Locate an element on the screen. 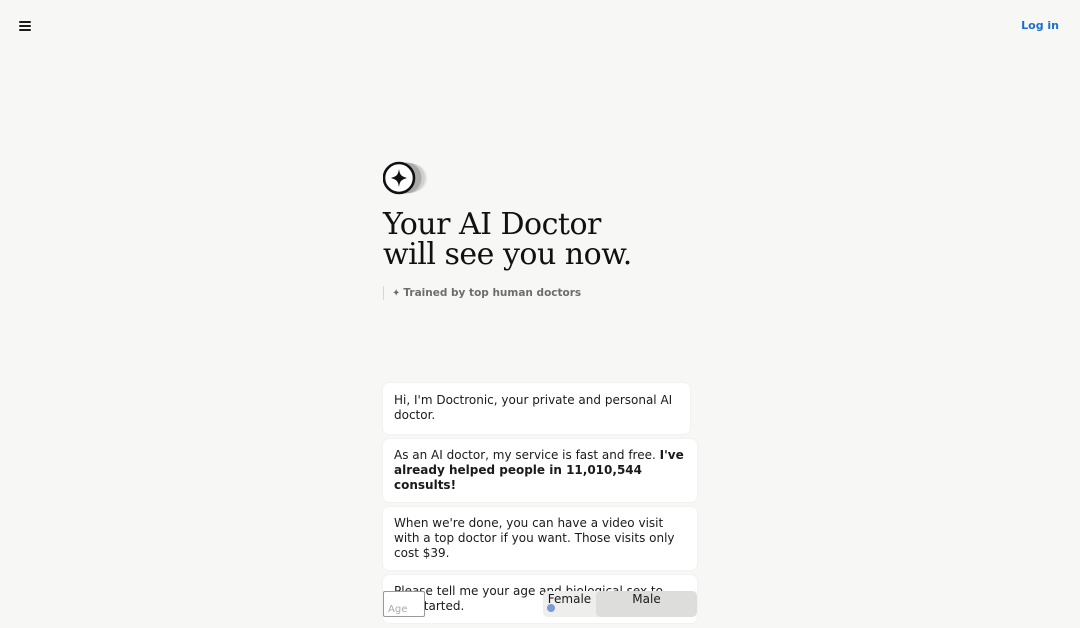 The image size is (1080, 628). sex-toggle: Female Male is located at coordinates (620, 604).